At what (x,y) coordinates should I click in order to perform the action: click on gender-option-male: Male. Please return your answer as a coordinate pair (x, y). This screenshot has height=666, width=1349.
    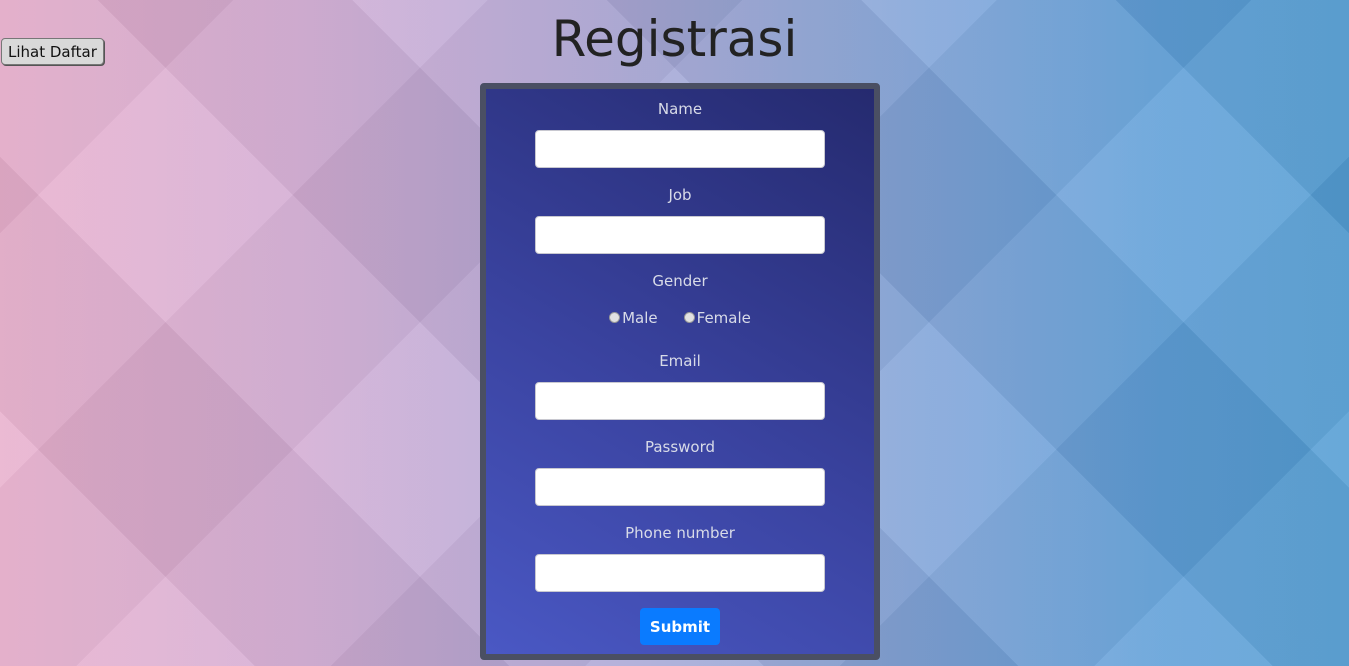
    Looking at the image, I should click on (633, 318).